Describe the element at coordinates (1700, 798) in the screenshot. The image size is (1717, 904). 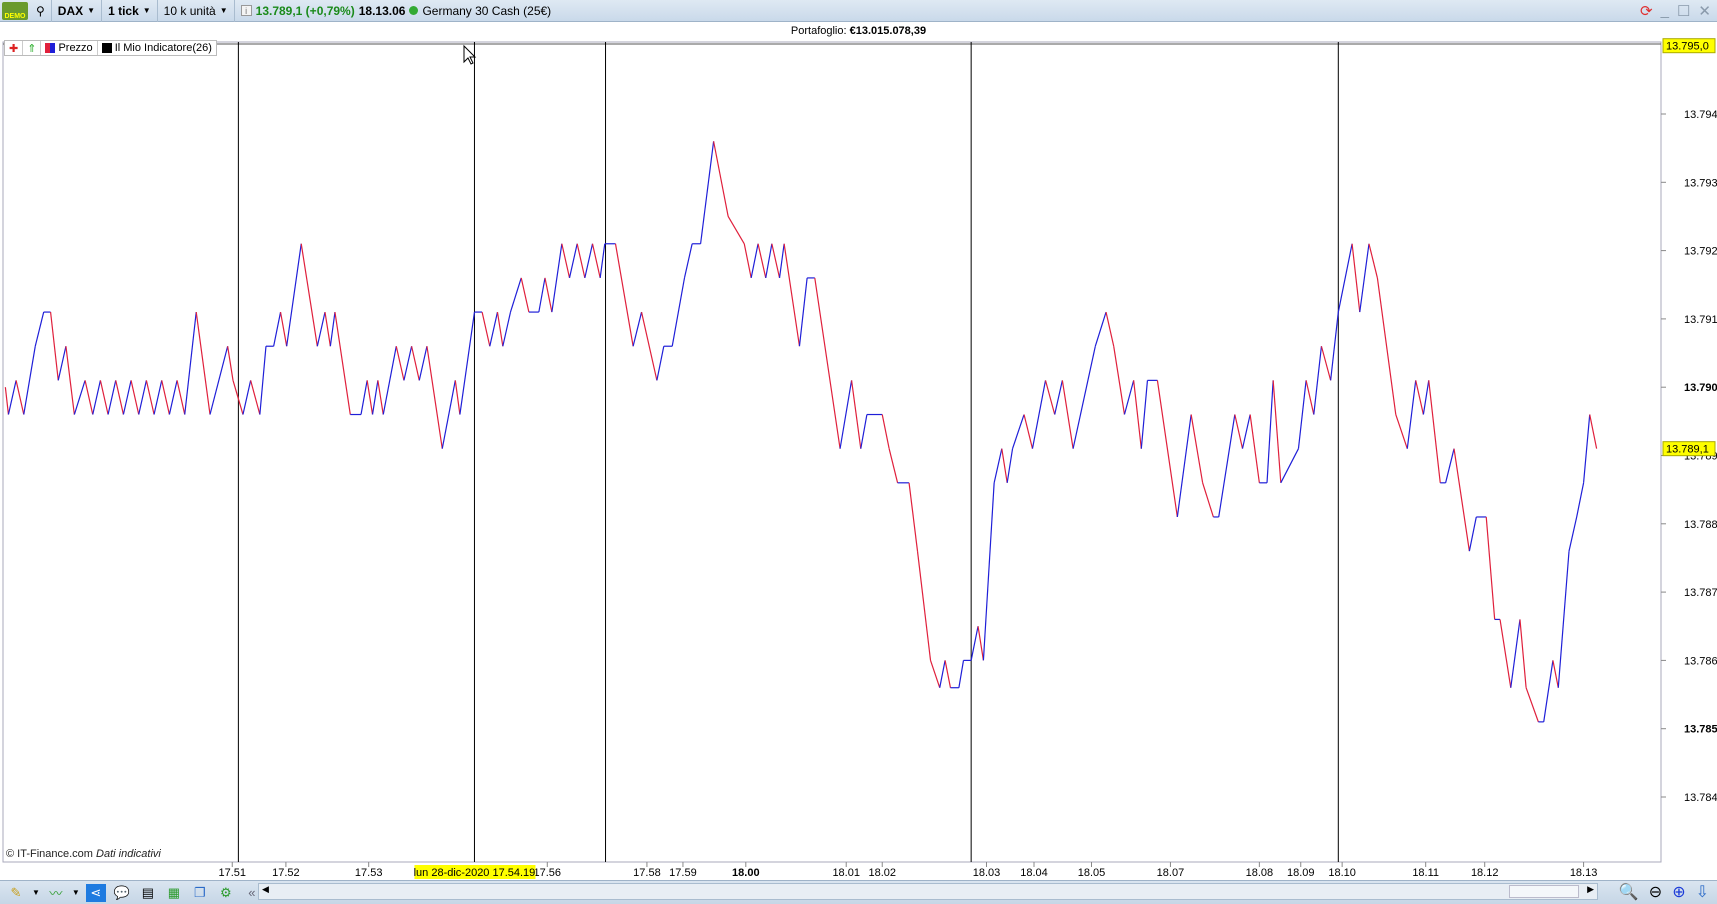
I see `y-tick-label: 13.784` at that location.